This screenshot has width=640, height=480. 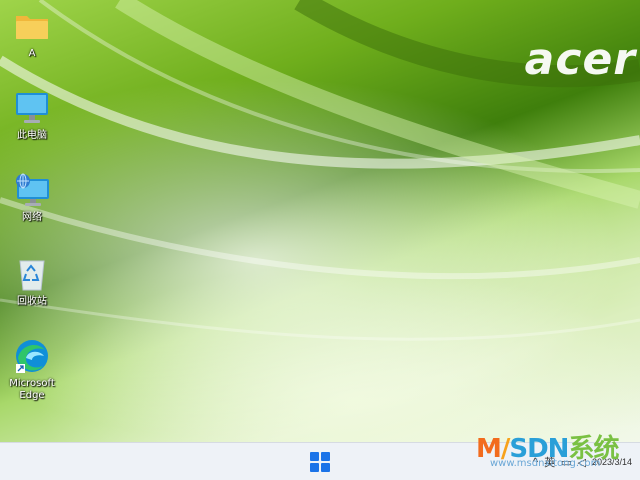 What do you see at coordinates (32, 26) in the screenshot?
I see `folder-icon` at bounding box center [32, 26].